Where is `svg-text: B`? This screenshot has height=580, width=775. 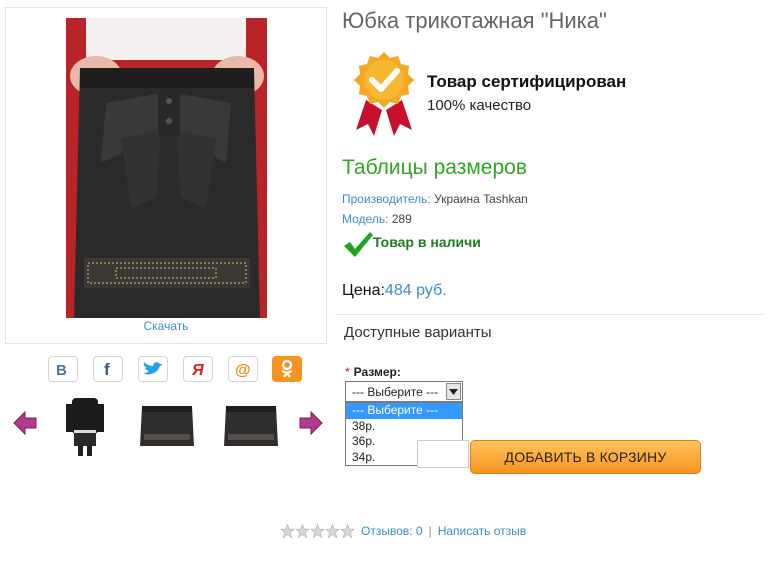 svg-text: B is located at coordinates (61, 369).